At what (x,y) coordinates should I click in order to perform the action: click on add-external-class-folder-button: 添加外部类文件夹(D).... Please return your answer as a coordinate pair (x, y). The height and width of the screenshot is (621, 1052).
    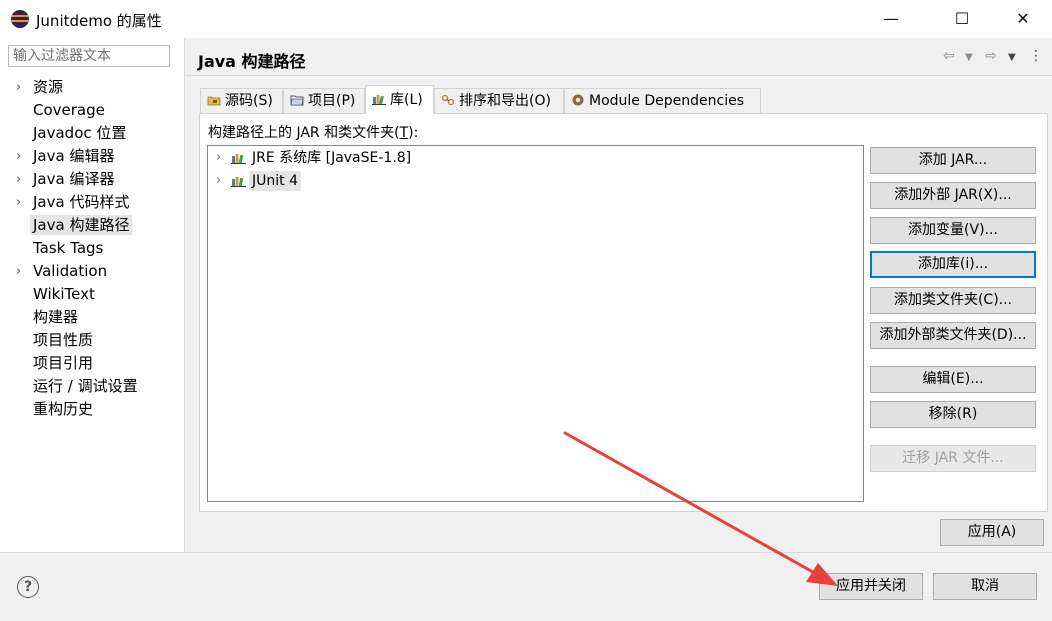
    Looking at the image, I should click on (953, 335).